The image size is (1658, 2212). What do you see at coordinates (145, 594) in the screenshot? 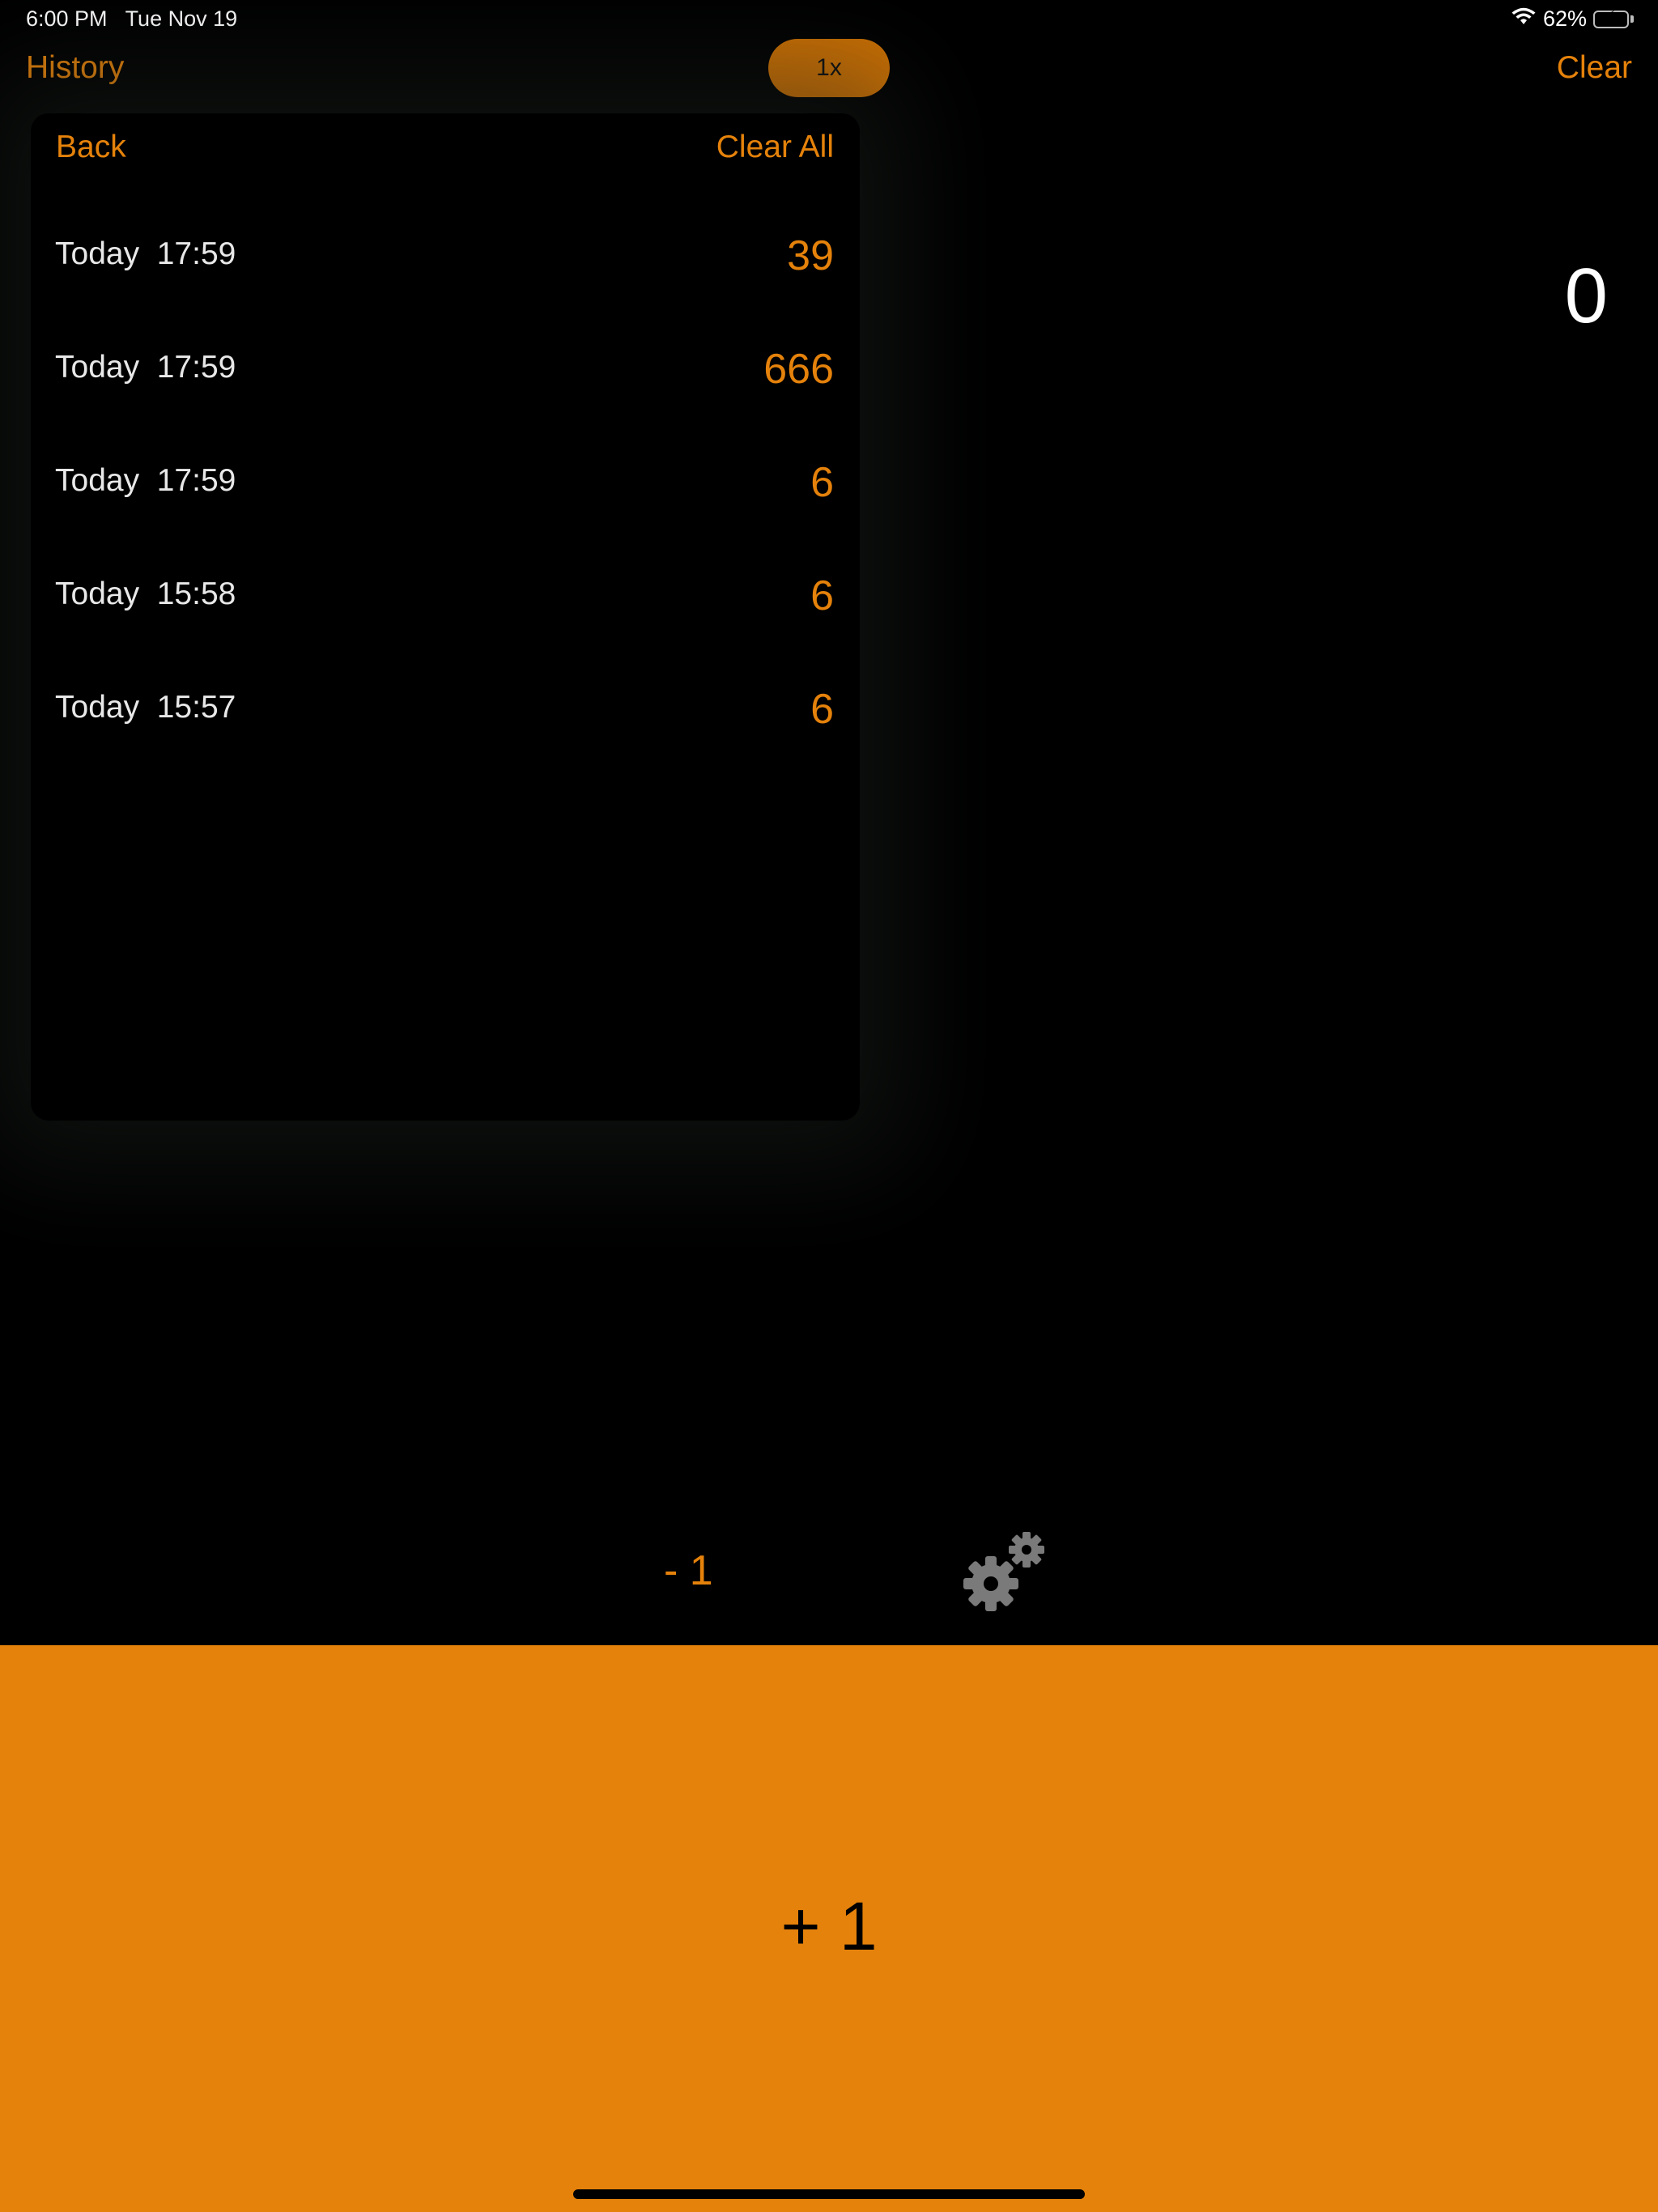
I see `history-entry-time: Today 15:58` at bounding box center [145, 594].